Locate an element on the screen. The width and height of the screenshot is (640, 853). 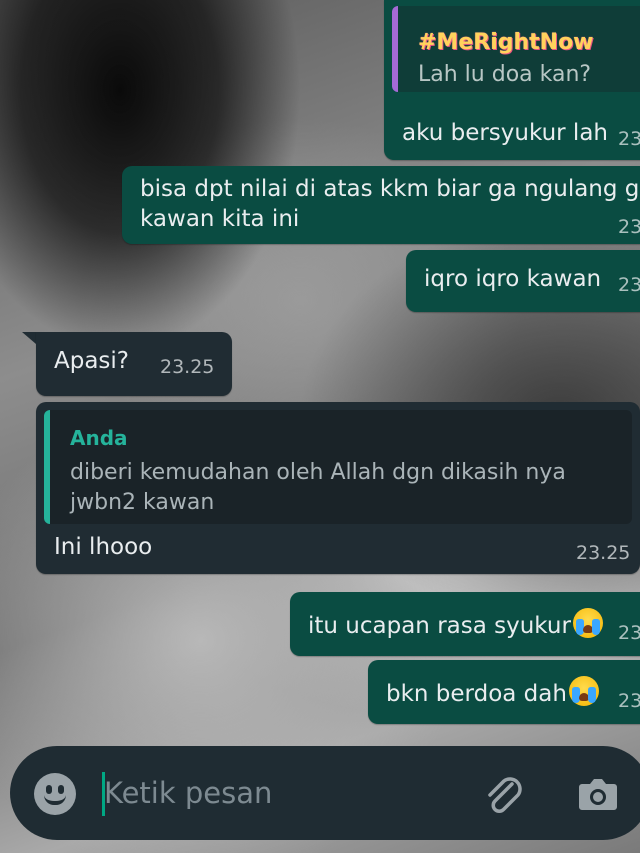
paperclip-icon is located at coordinates (503, 795).